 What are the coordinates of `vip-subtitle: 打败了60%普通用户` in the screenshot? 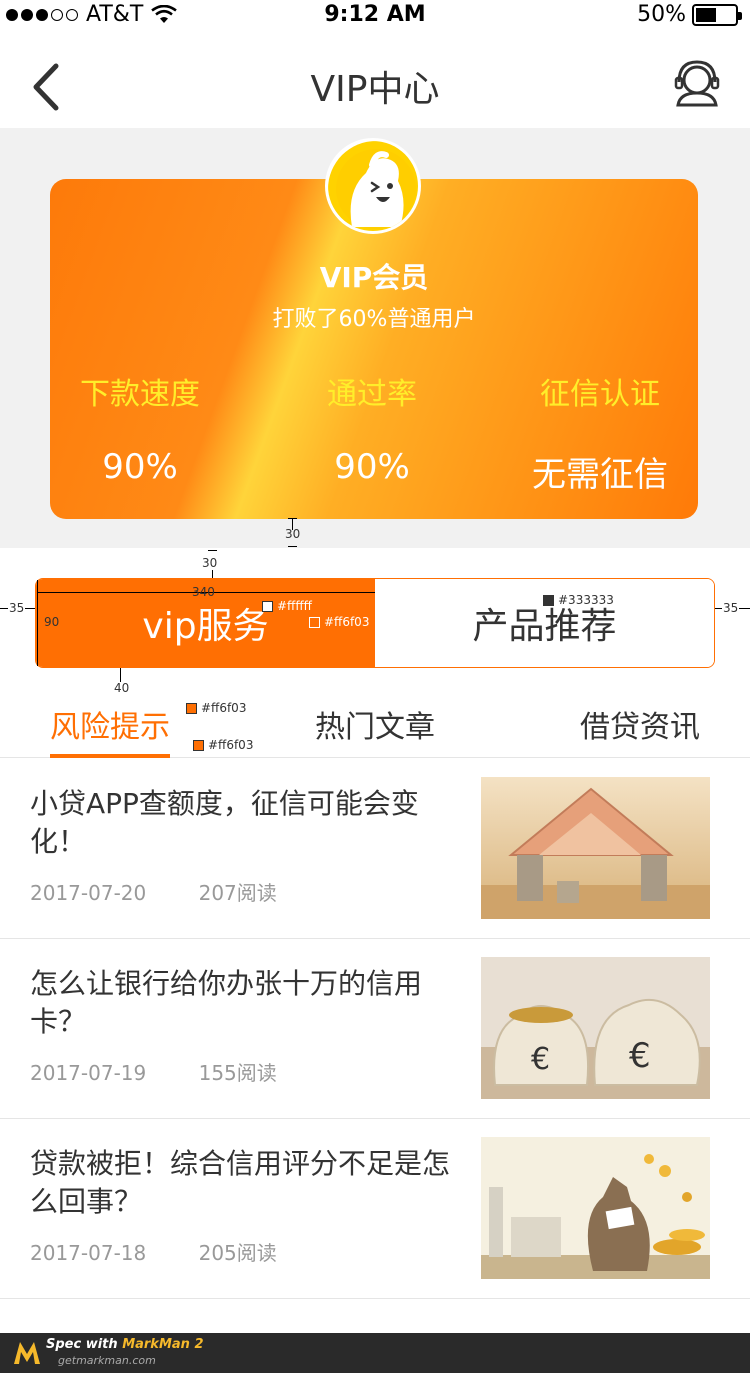 It's located at (374, 319).